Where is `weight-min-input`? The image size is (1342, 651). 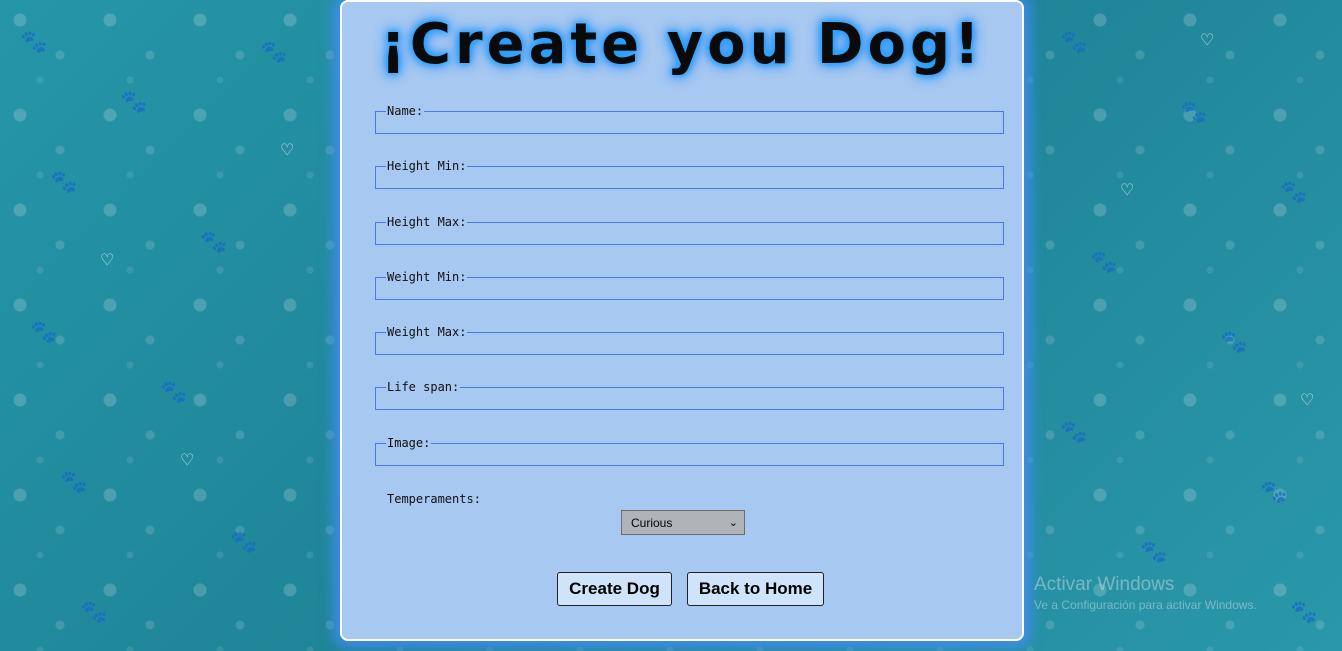
weight-min-input is located at coordinates (689, 289).